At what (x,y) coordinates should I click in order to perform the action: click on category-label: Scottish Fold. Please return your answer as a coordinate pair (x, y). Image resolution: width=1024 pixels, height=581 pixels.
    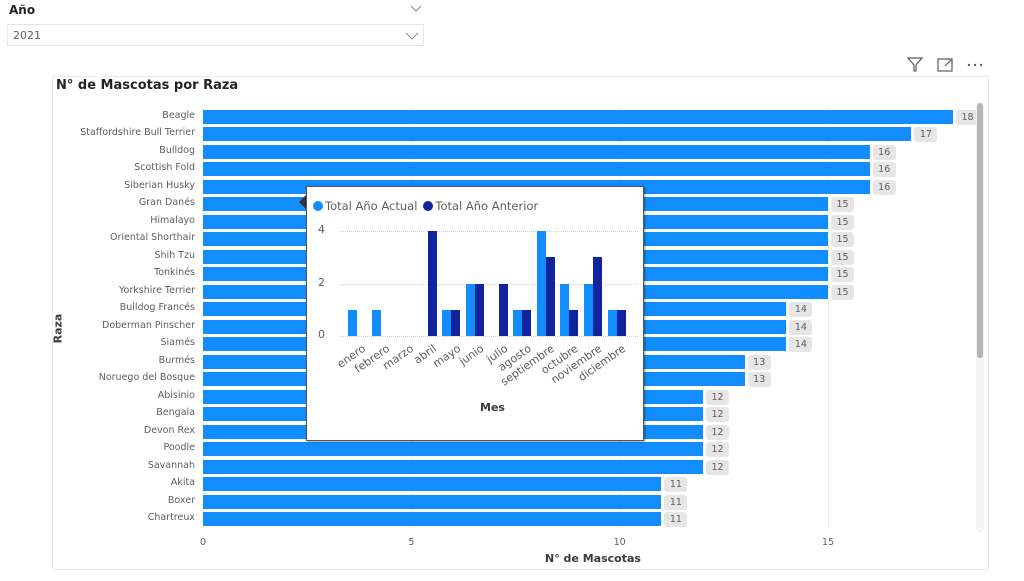
    Looking at the image, I should click on (164, 168).